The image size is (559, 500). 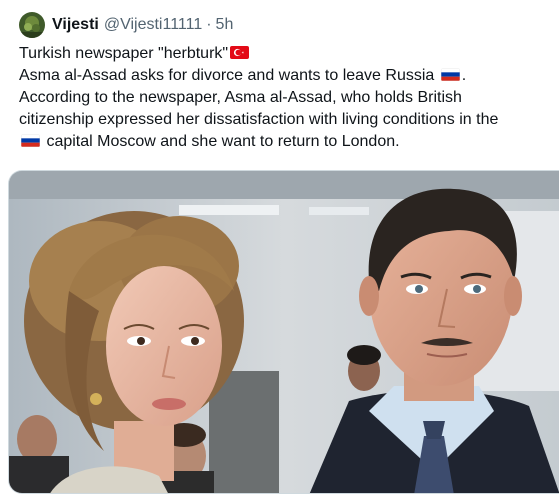 What do you see at coordinates (284, 54) in the screenshot?
I see `tweet-line-1: Turkish newspaper "herbturk"` at bounding box center [284, 54].